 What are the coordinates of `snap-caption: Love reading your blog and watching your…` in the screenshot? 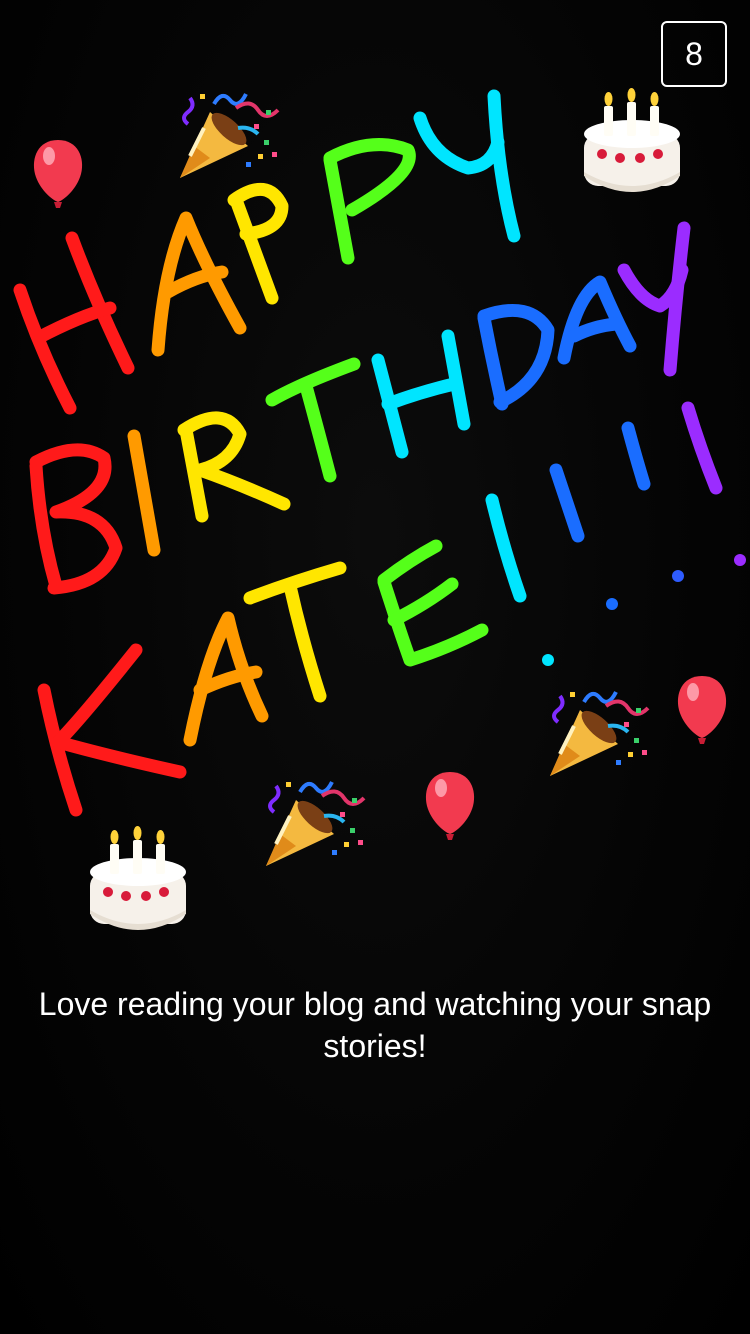 It's located at (375, 1025).